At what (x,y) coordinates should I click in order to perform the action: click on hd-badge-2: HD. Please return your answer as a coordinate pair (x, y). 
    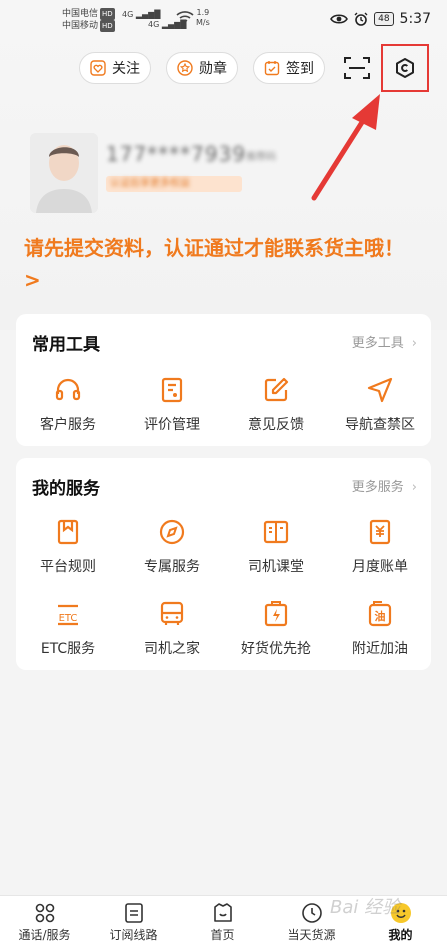
    Looking at the image, I should click on (107, 26).